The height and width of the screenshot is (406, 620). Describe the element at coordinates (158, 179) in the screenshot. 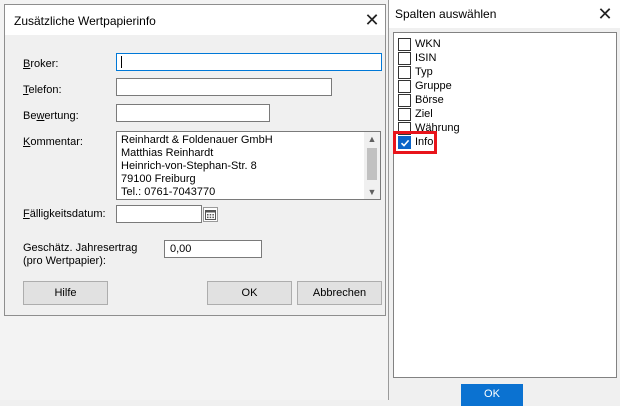

I see `comment-line: 79100 Freiburg` at that location.